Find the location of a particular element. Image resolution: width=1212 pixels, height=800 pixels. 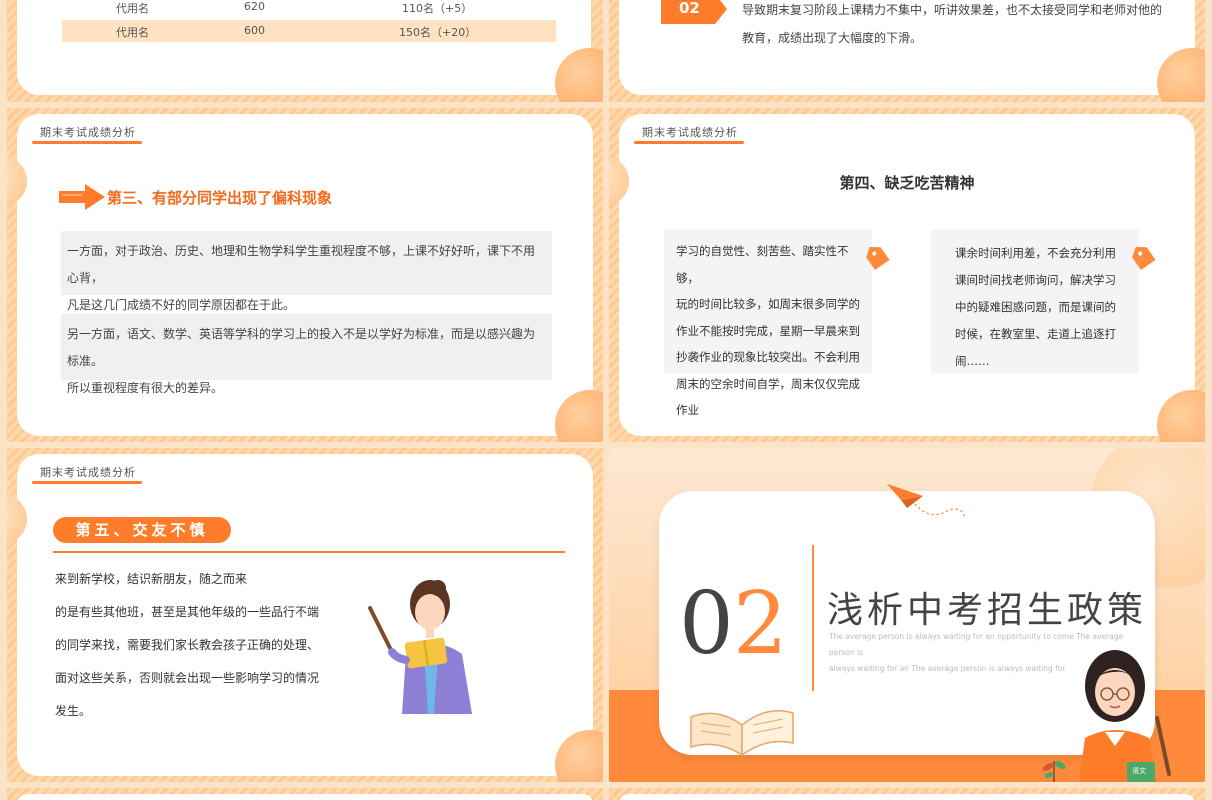

paragraph-line: 导致期末复习阶段上课精力不集中，听讲效果差，也不太接受同学和老师对他的 is located at coordinates (952, 10).